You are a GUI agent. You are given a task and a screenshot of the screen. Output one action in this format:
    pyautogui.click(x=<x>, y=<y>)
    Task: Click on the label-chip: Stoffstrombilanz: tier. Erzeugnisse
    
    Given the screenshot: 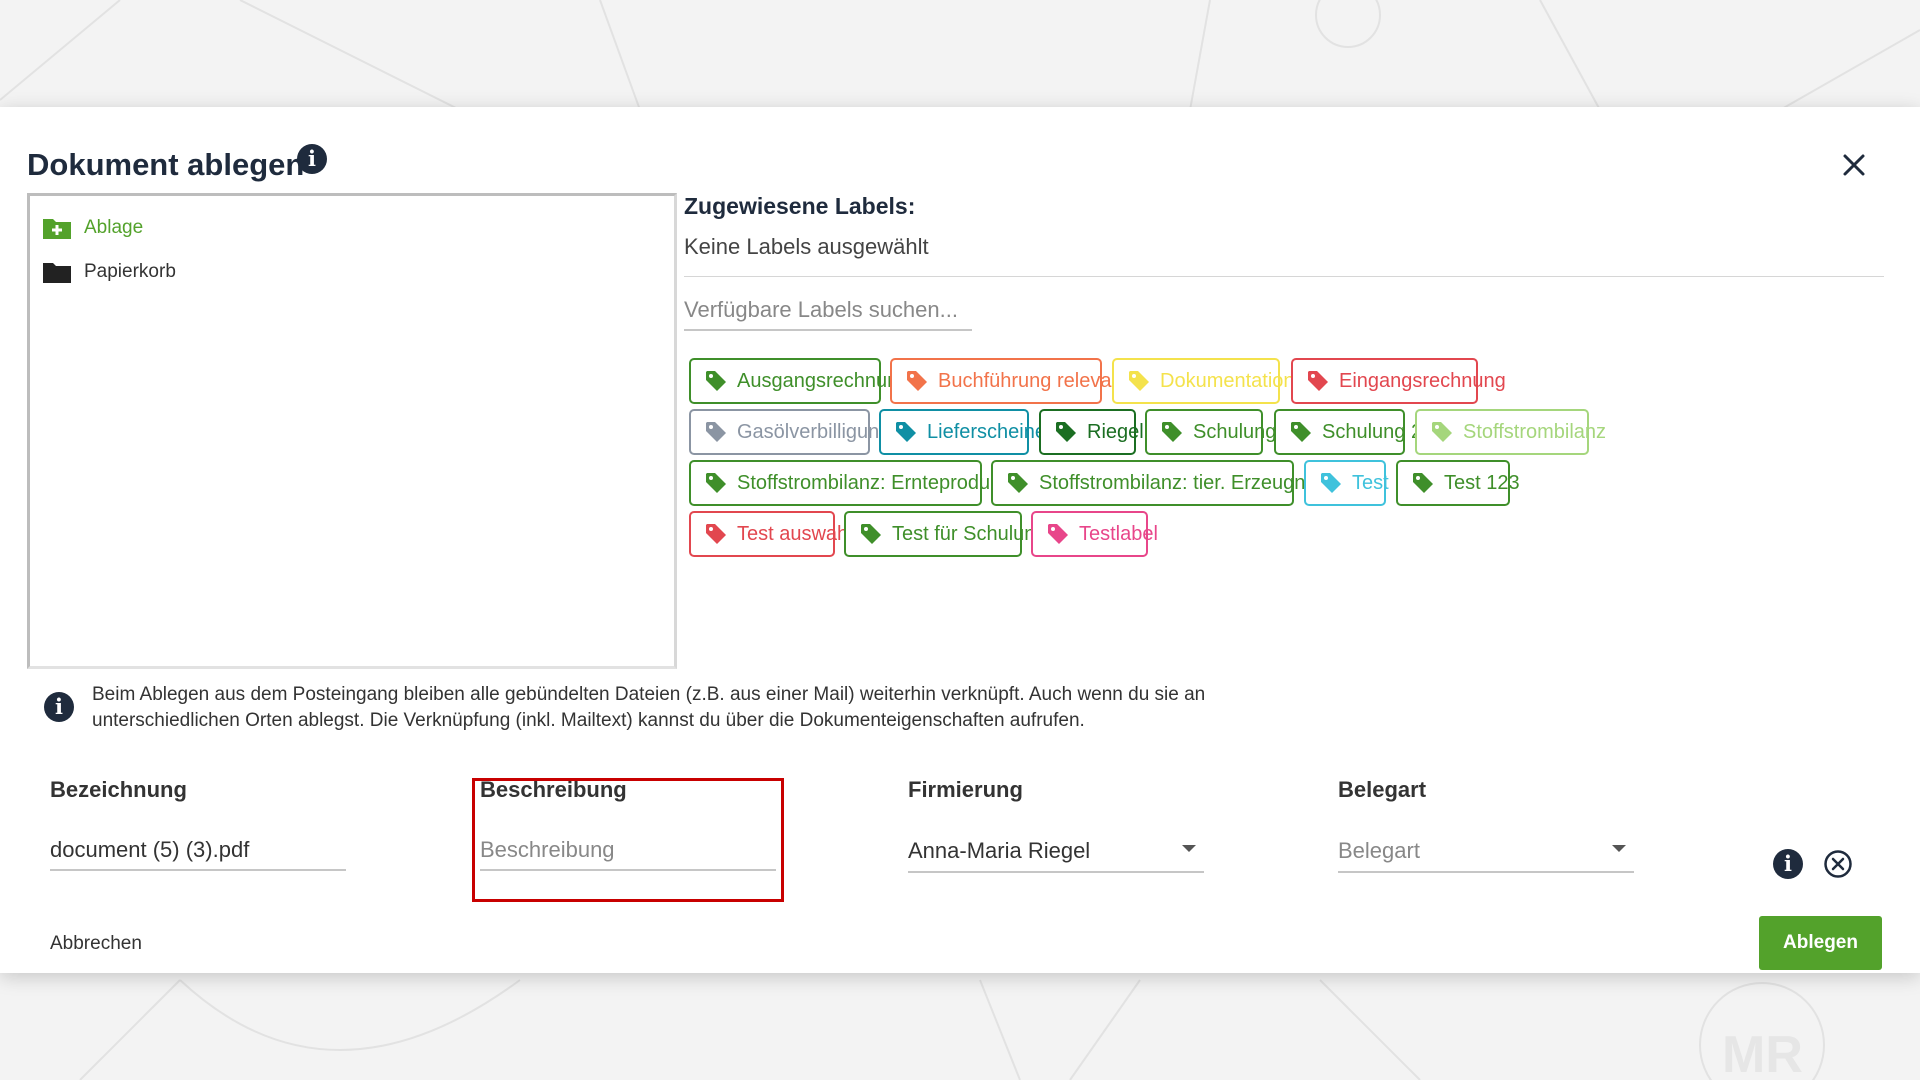 What is the action you would take?
    pyautogui.click(x=1166, y=483)
    